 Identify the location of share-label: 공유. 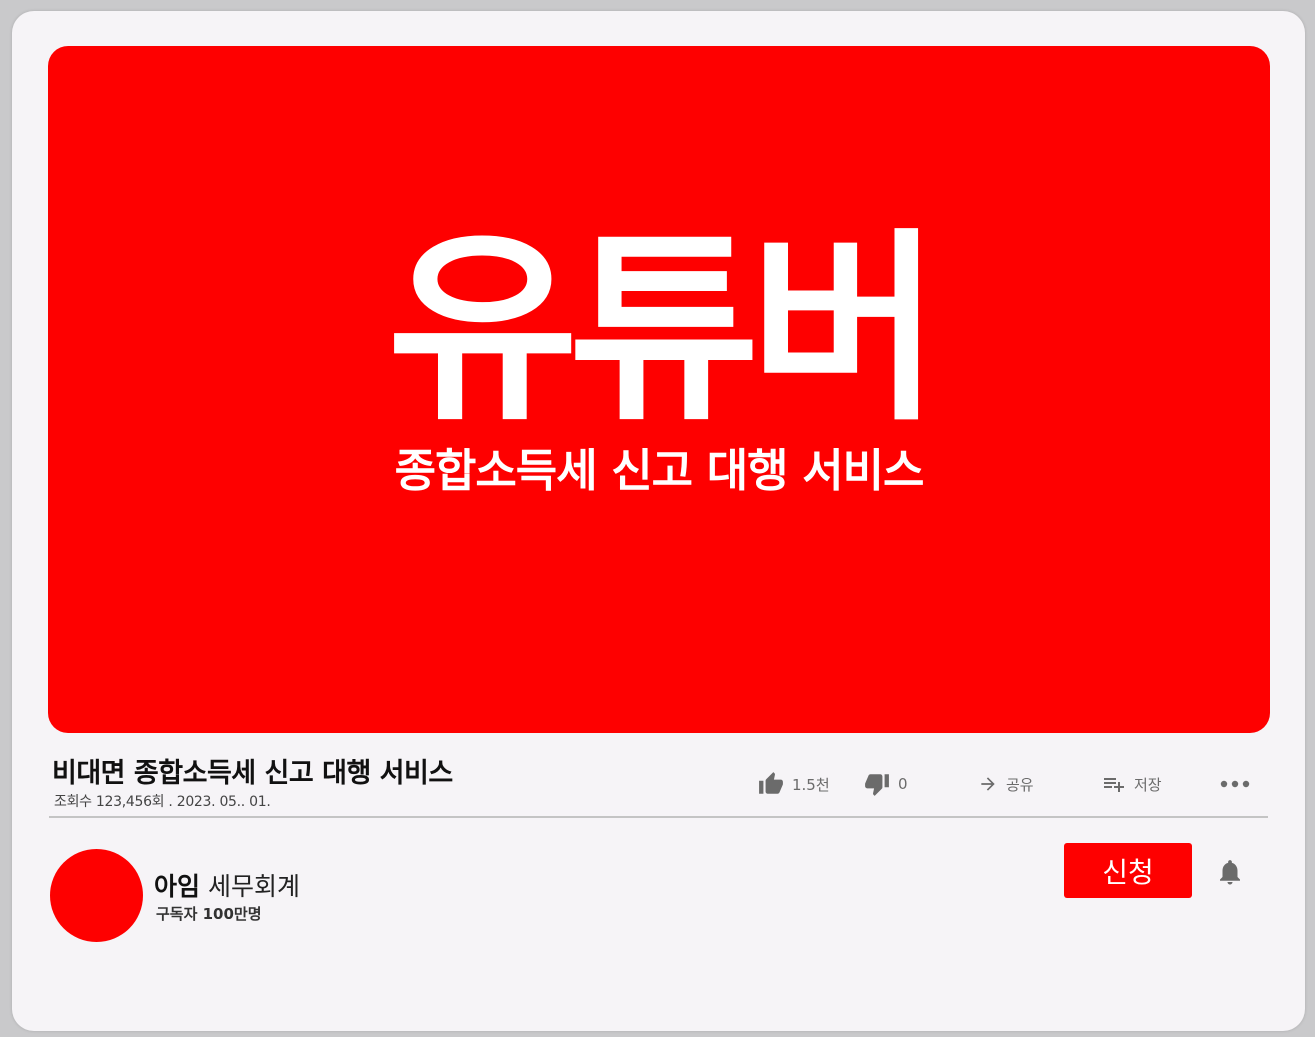
(1020, 784).